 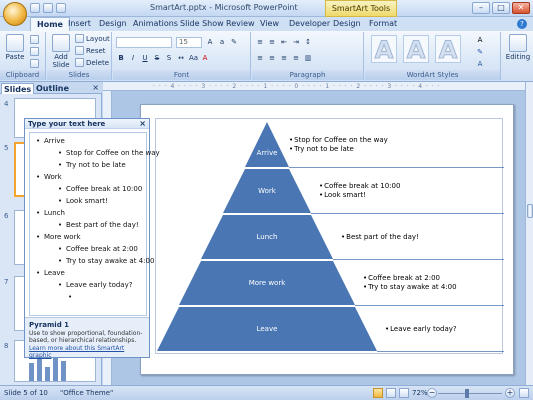 What do you see at coordinates (96, 50) in the screenshot?
I see `reset-label: Reset` at bounding box center [96, 50].